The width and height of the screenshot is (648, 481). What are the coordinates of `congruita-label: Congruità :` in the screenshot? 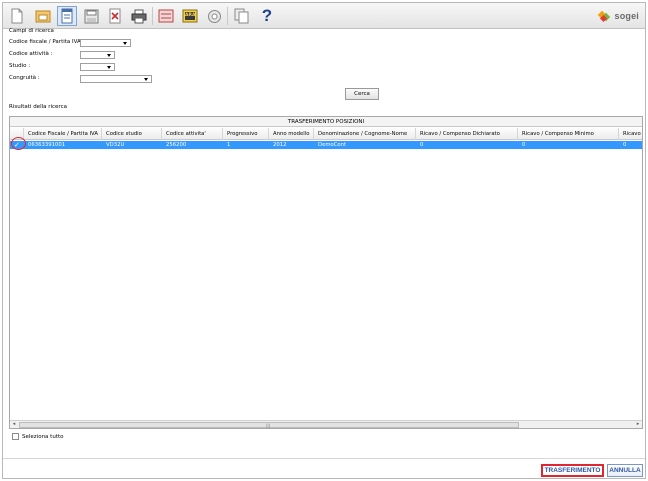 It's located at (24, 78).